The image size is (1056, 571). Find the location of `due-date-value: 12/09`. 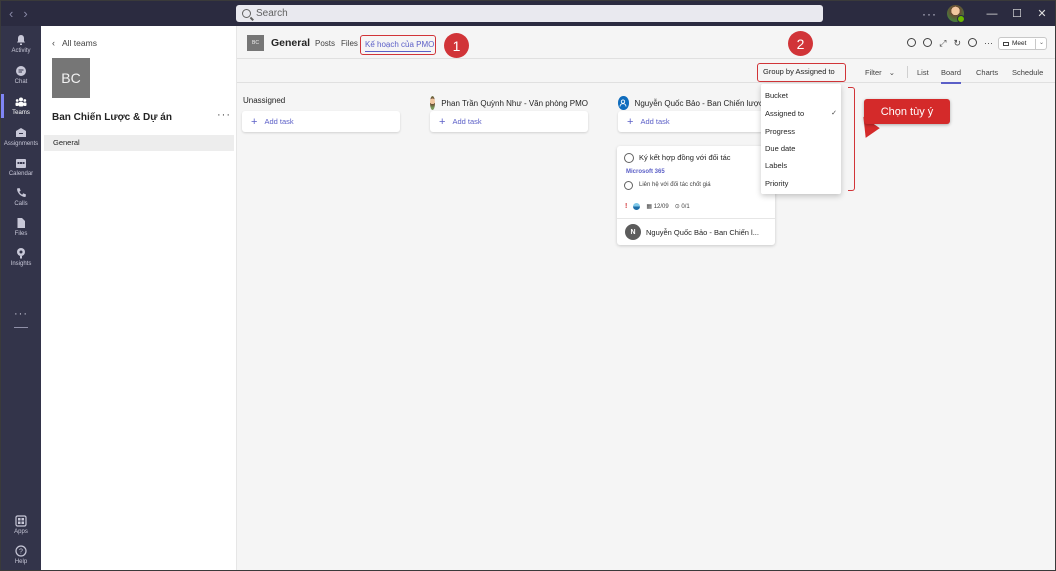

due-date-value: 12/09 is located at coordinates (661, 207).